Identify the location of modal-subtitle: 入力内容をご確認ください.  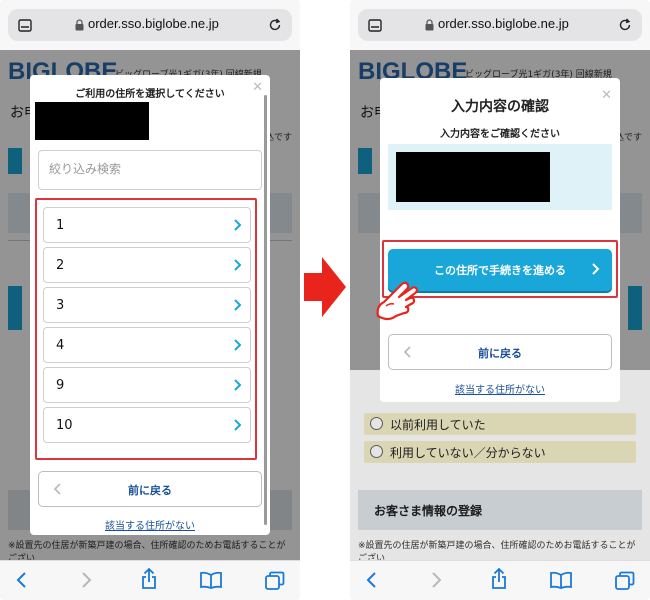
(500, 134).